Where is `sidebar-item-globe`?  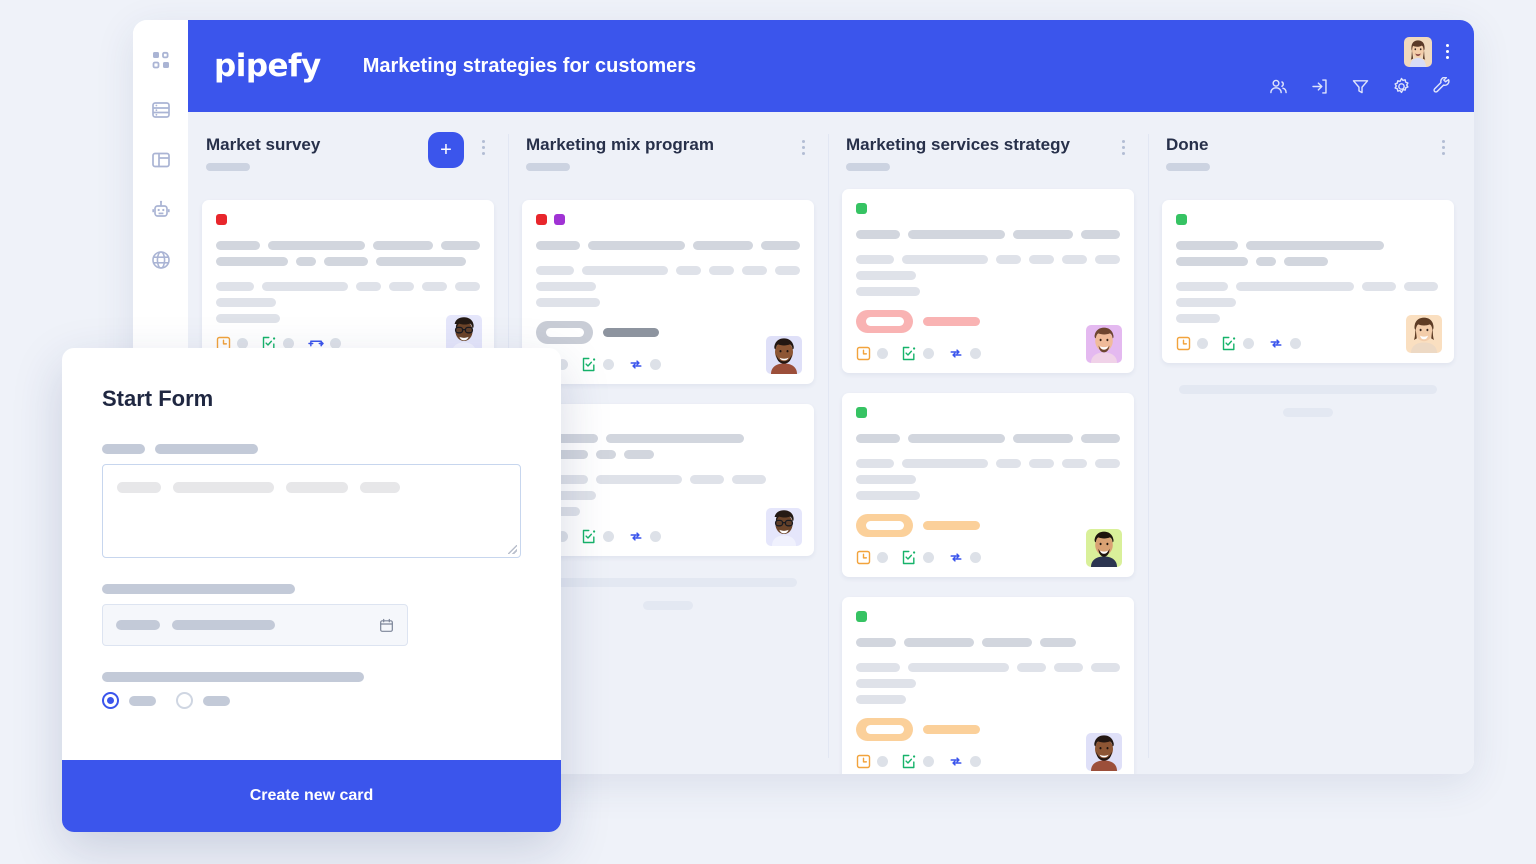
sidebar-item-globe is located at coordinates (161, 260).